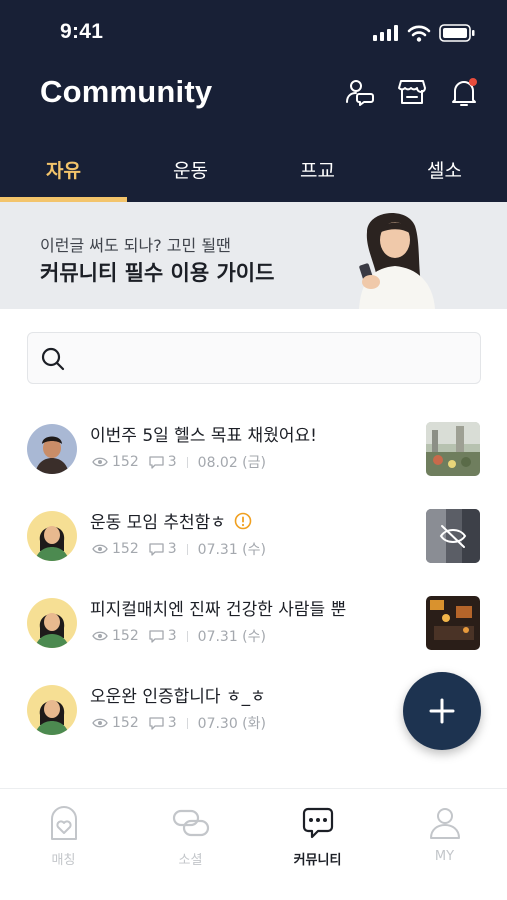  What do you see at coordinates (444, 856) in the screenshot?
I see `nav-label: MY` at bounding box center [444, 856].